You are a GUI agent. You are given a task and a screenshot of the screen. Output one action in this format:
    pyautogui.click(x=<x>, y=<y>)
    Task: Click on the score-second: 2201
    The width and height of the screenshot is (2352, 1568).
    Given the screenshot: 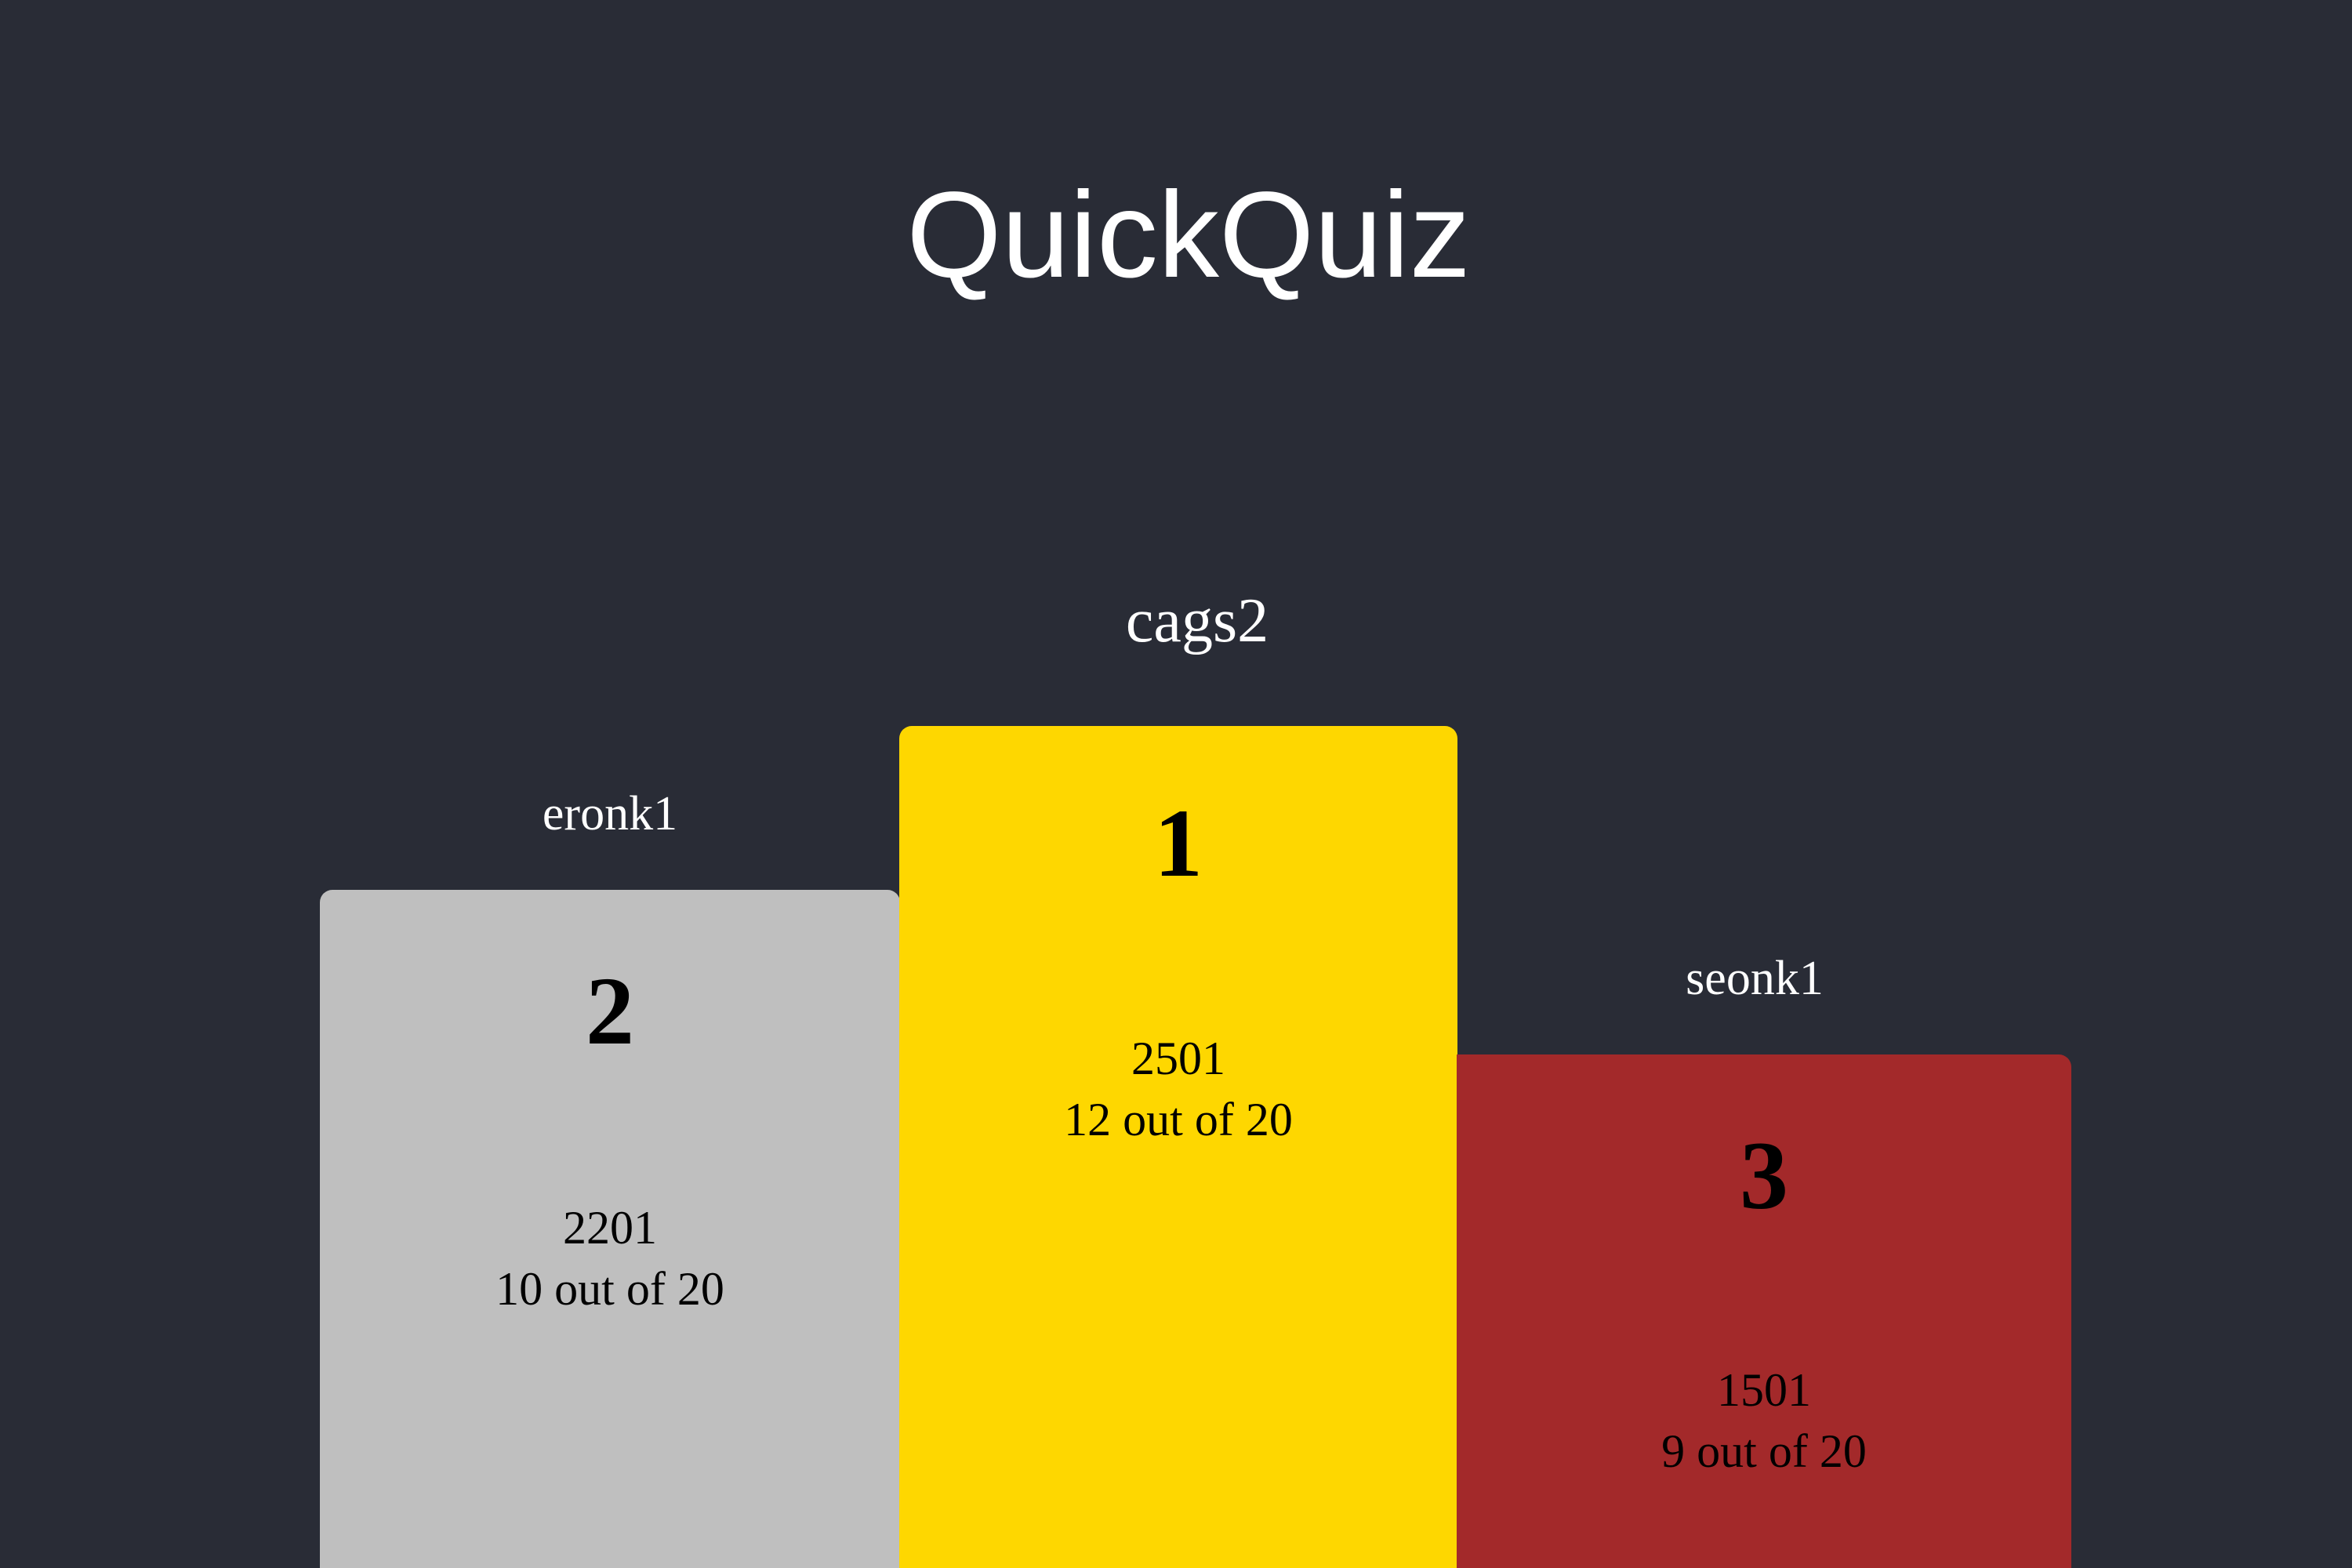 What is the action you would take?
    pyautogui.click(x=610, y=1228)
    